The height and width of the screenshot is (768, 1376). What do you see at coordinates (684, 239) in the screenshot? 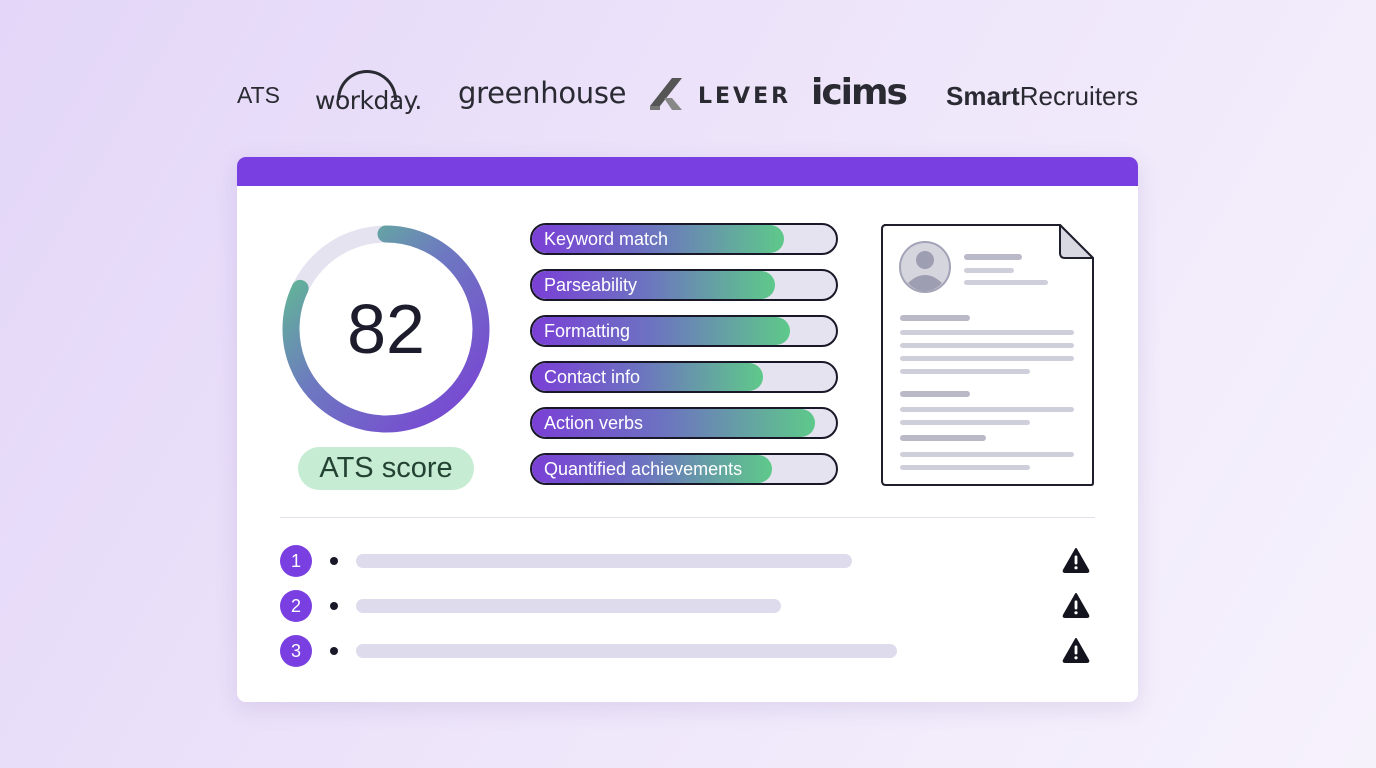
I see `metric-bar-keyword-match: Keyword match` at bounding box center [684, 239].